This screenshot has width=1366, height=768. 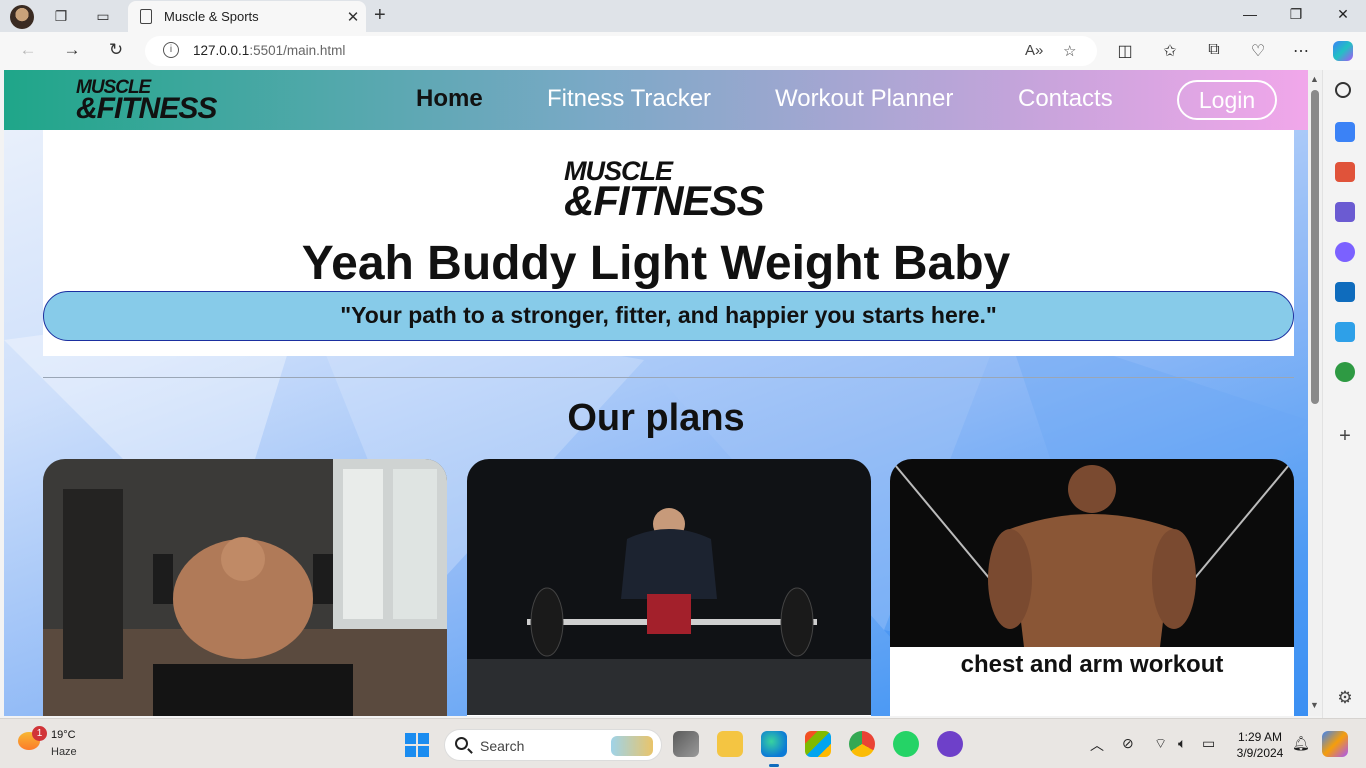 I want to click on hero-headline: Yeah Buddy Light Weight Baby, so click(x=656, y=263).